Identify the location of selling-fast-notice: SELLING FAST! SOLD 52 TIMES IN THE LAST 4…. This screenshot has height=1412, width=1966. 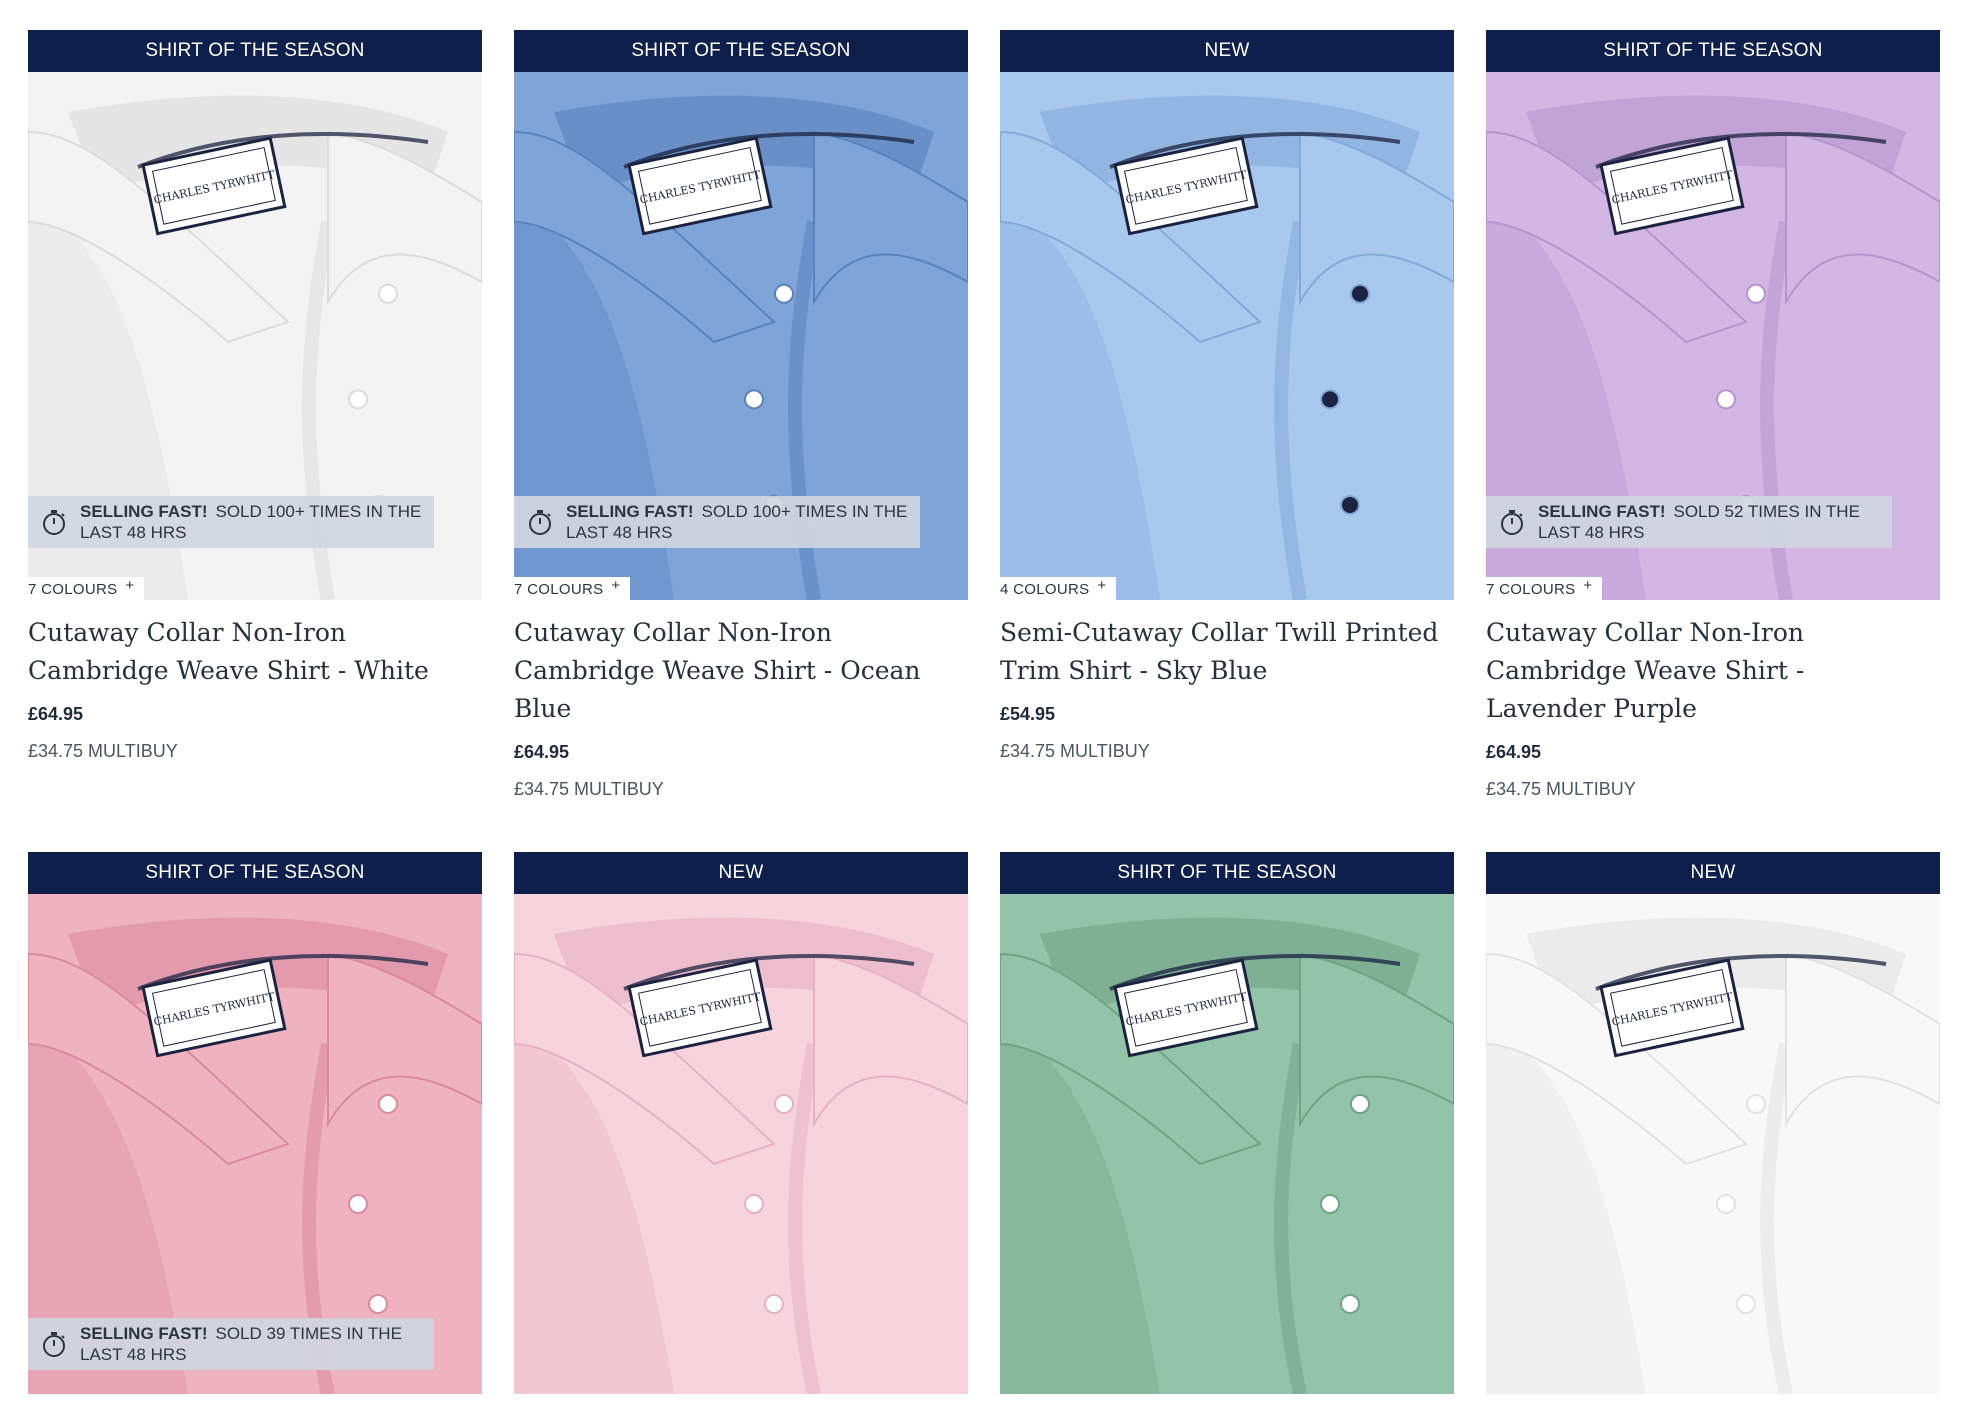
(1689, 522).